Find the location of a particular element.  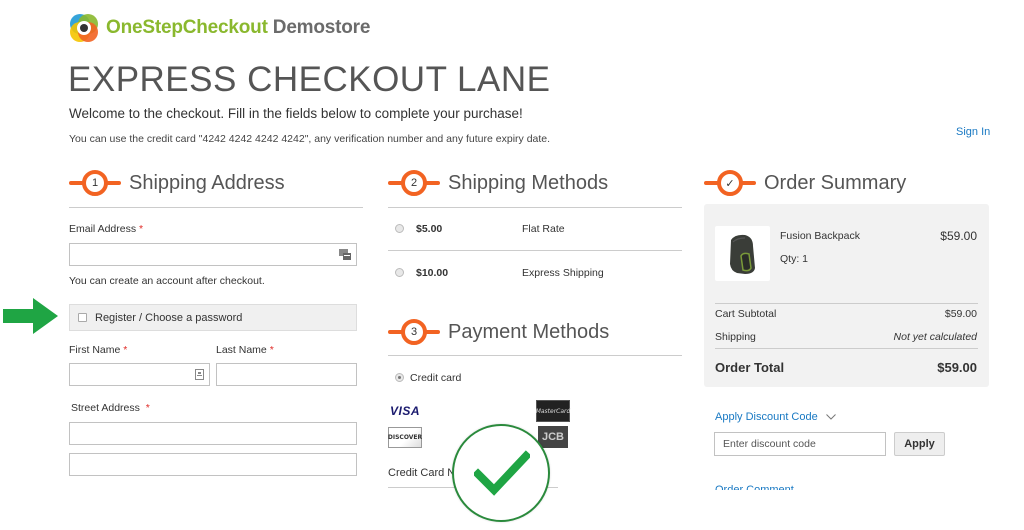

street-line2-field is located at coordinates (213, 464).